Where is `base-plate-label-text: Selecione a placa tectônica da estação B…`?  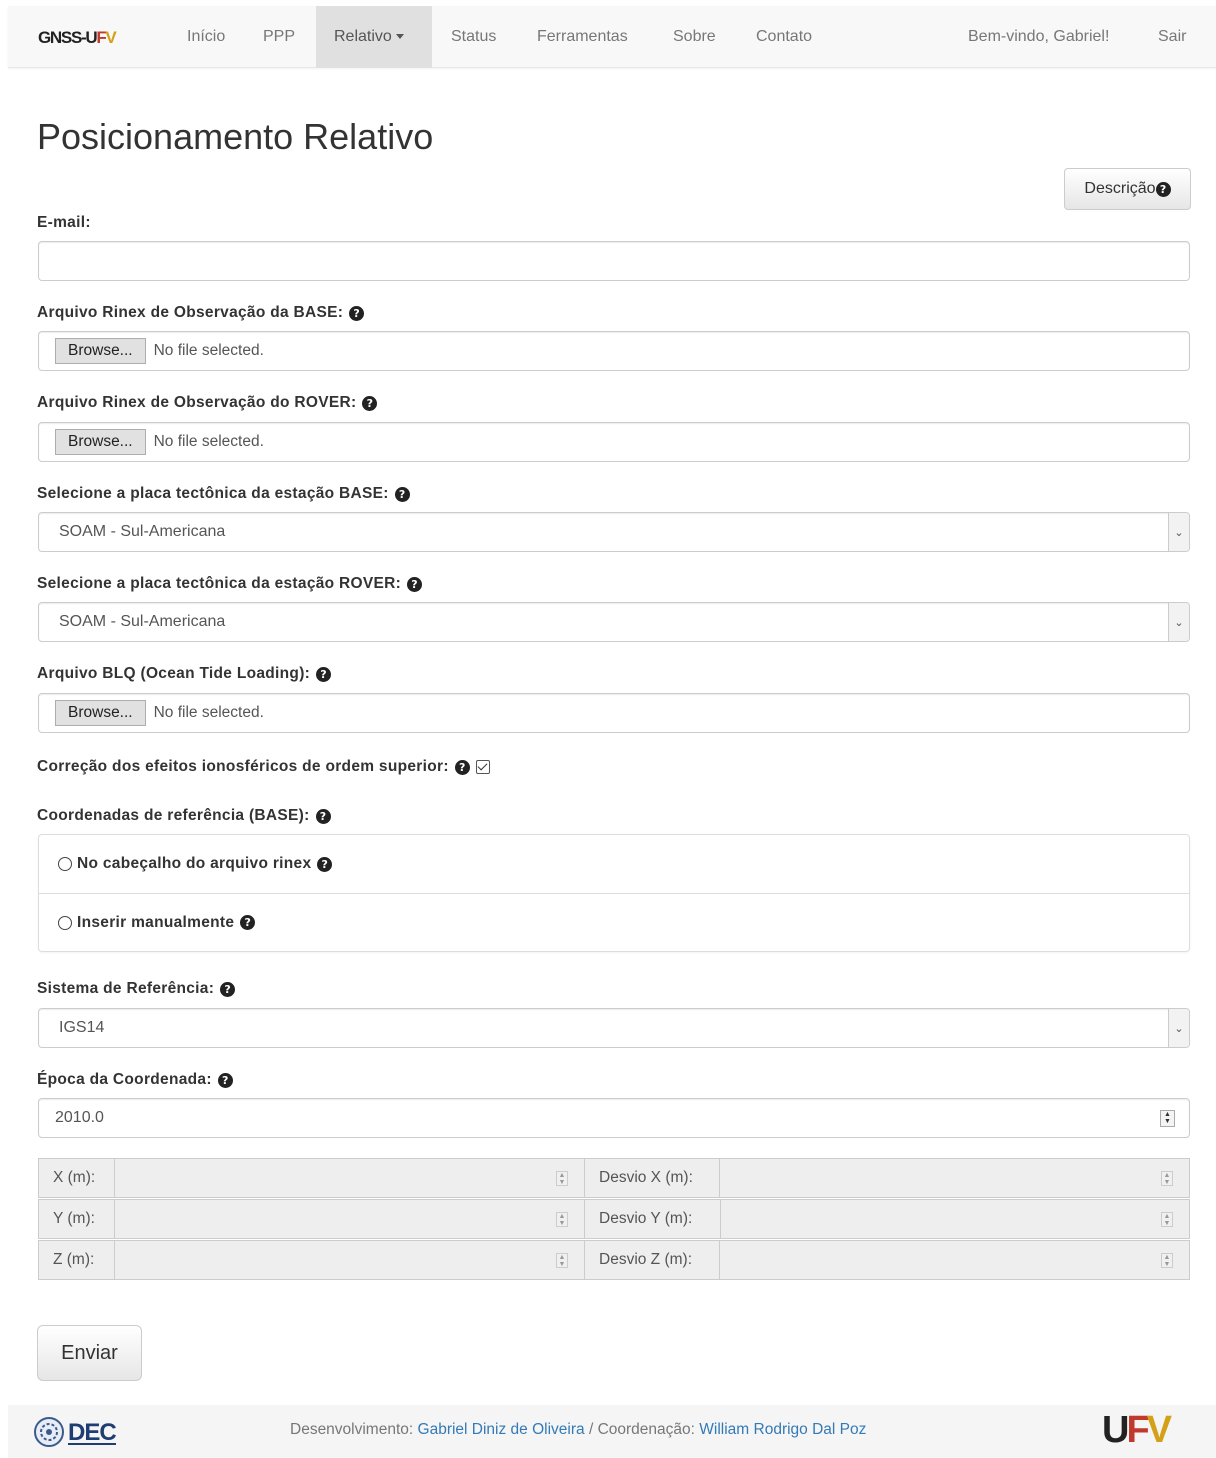
base-plate-label-text: Selecione a placa tectônica da estação B… is located at coordinates (213, 493).